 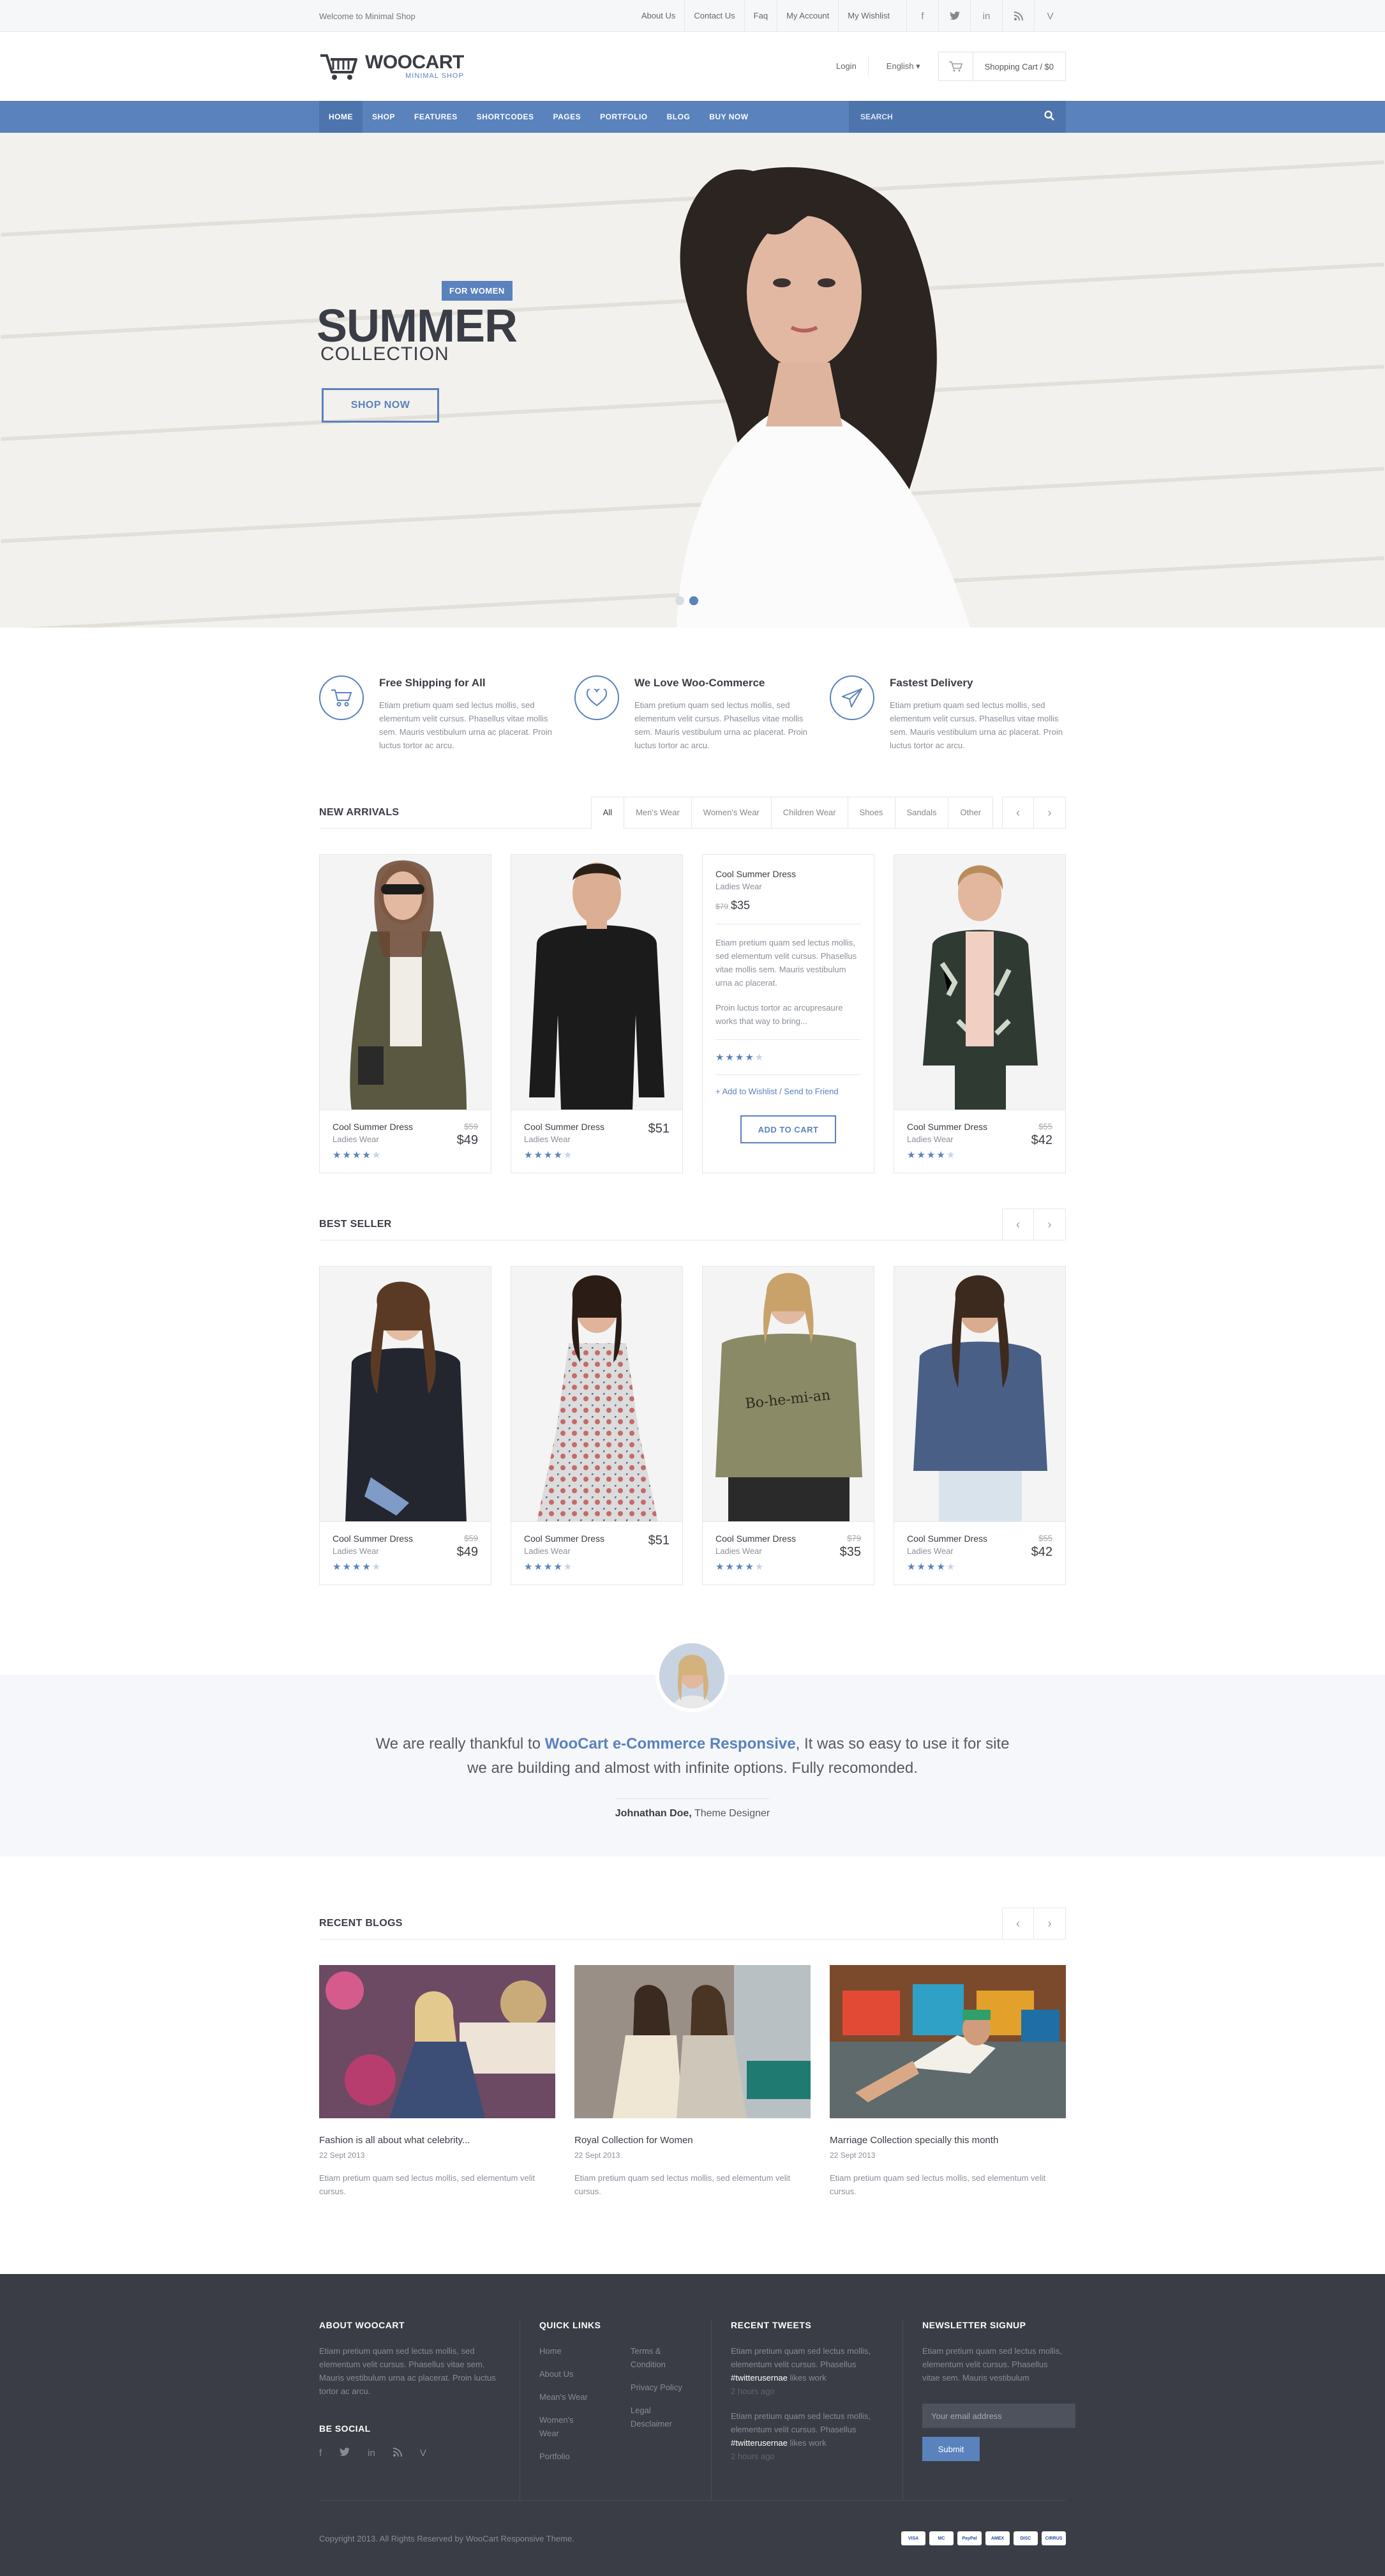 What do you see at coordinates (345, 2428) in the screenshot?
I see `footer-heading: BE SOCIAL` at bounding box center [345, 2428].